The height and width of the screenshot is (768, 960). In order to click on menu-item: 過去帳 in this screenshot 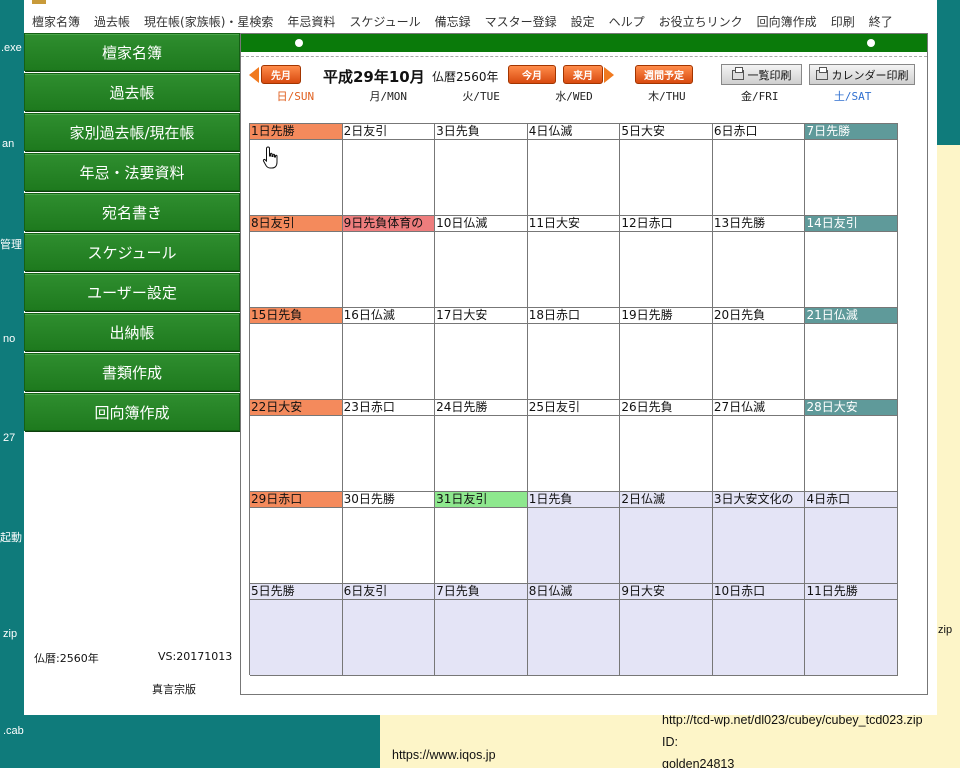, I will do `click(112, 21)`.